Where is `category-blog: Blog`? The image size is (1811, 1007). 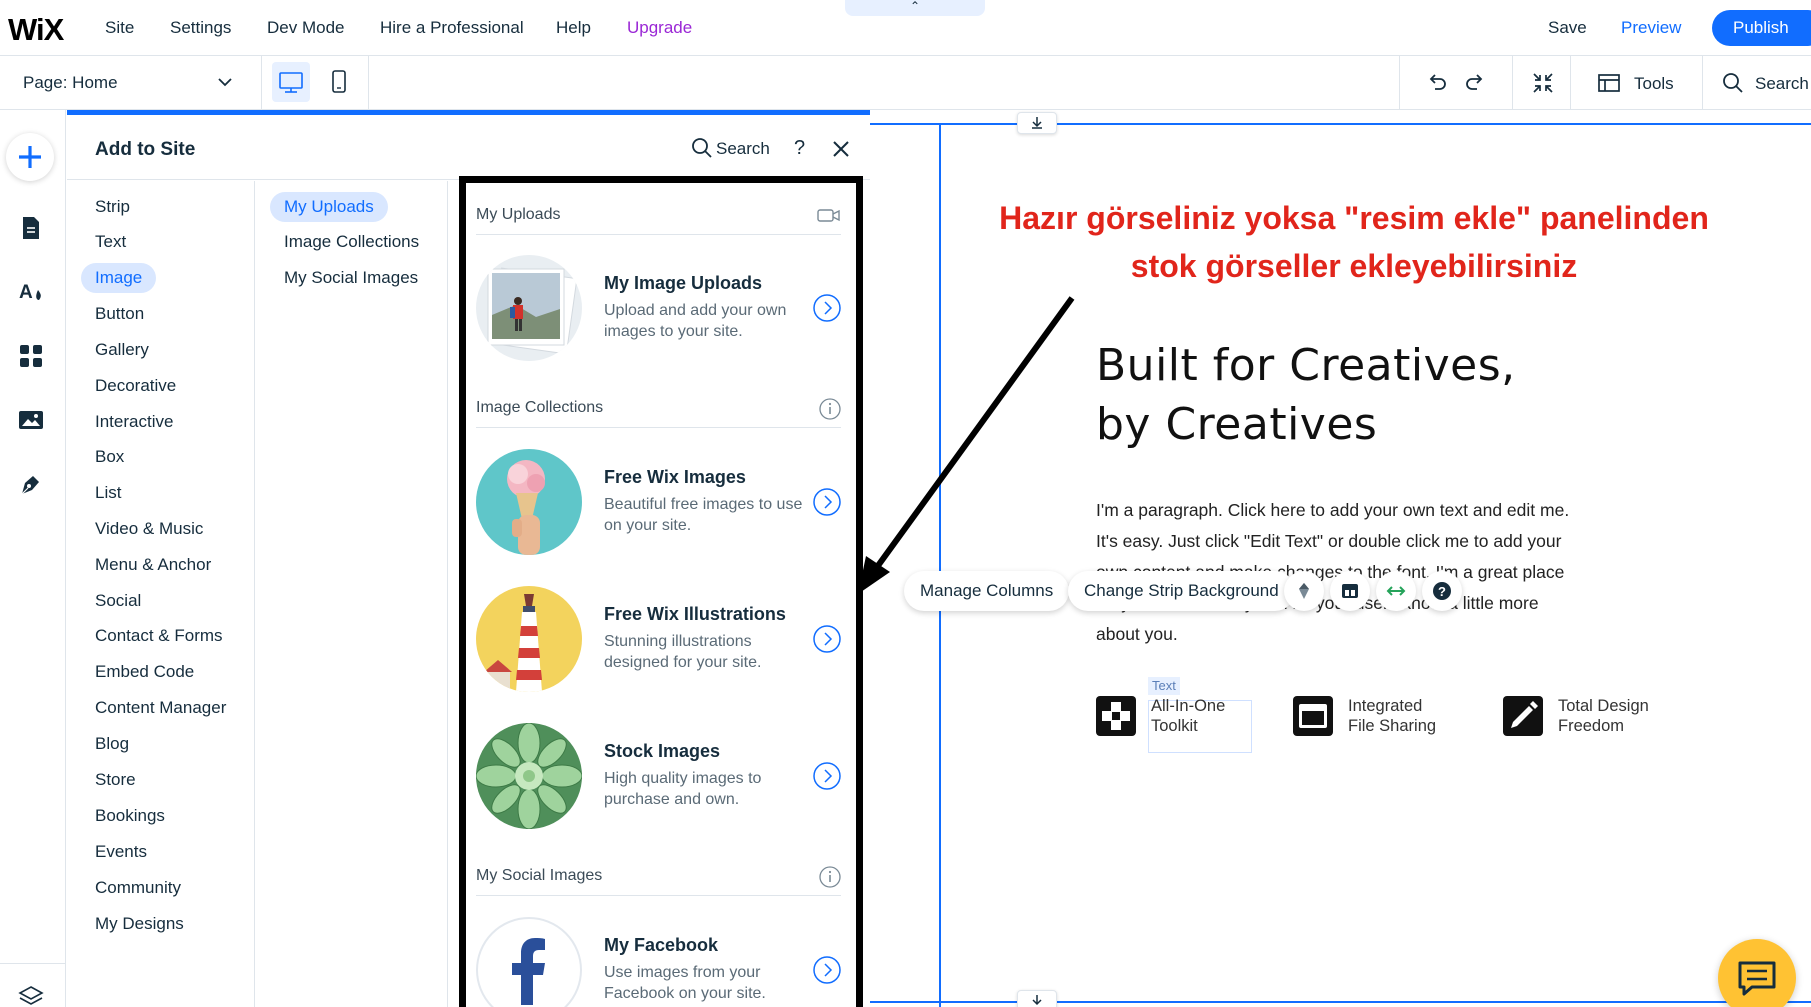
category-blog: Blog is located at coordinates (112, 744).